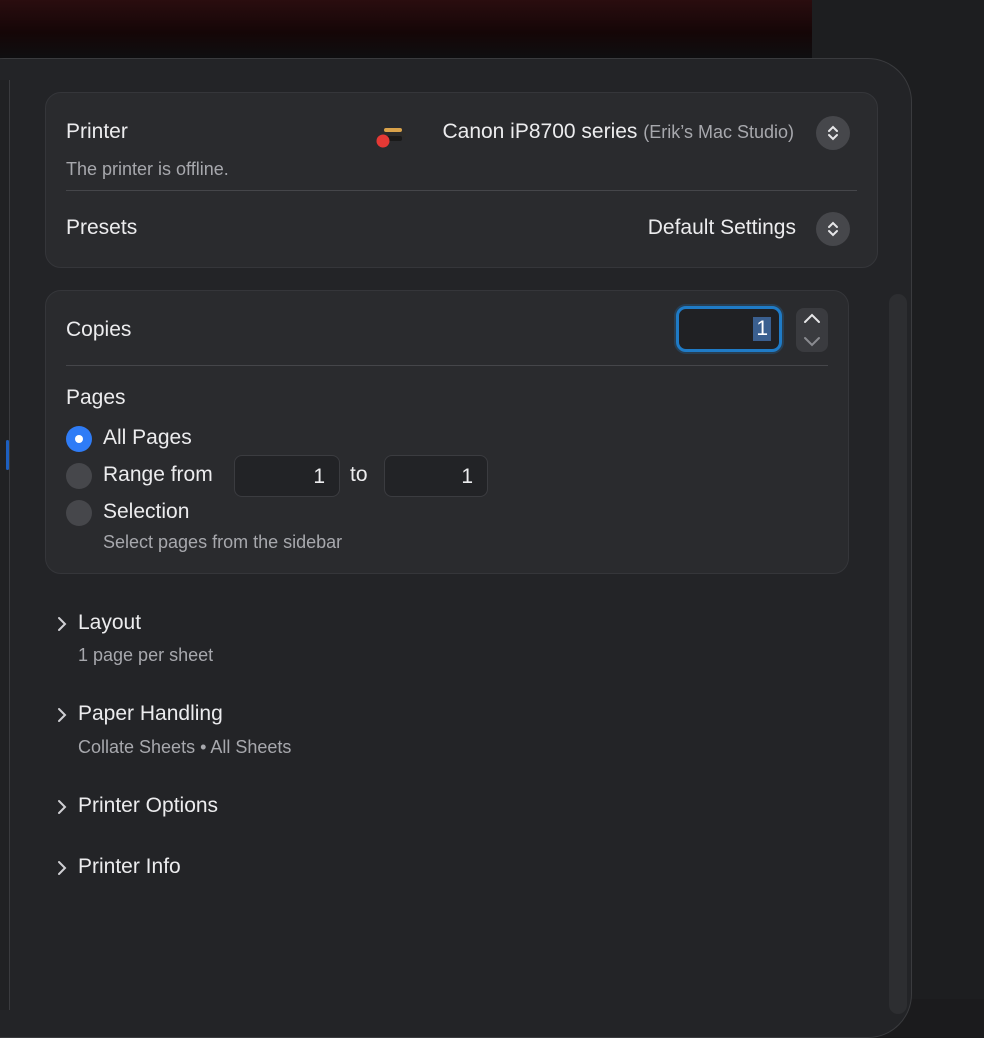 The image size is (984, 1038). I want to click on radio-all-pages-button, so click(79, 439).